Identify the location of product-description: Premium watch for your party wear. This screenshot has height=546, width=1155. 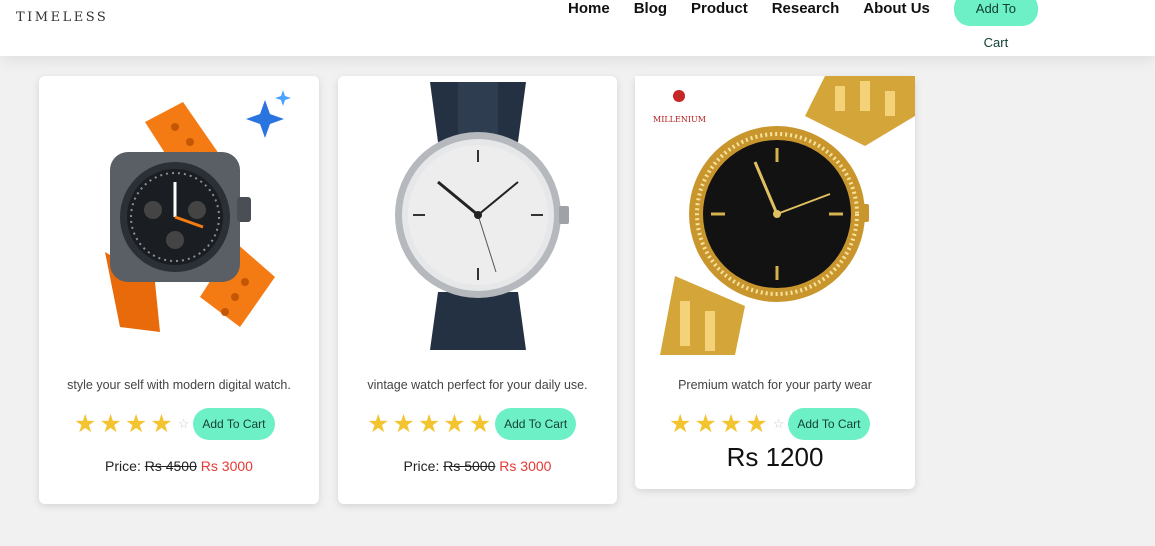
(775, 385).